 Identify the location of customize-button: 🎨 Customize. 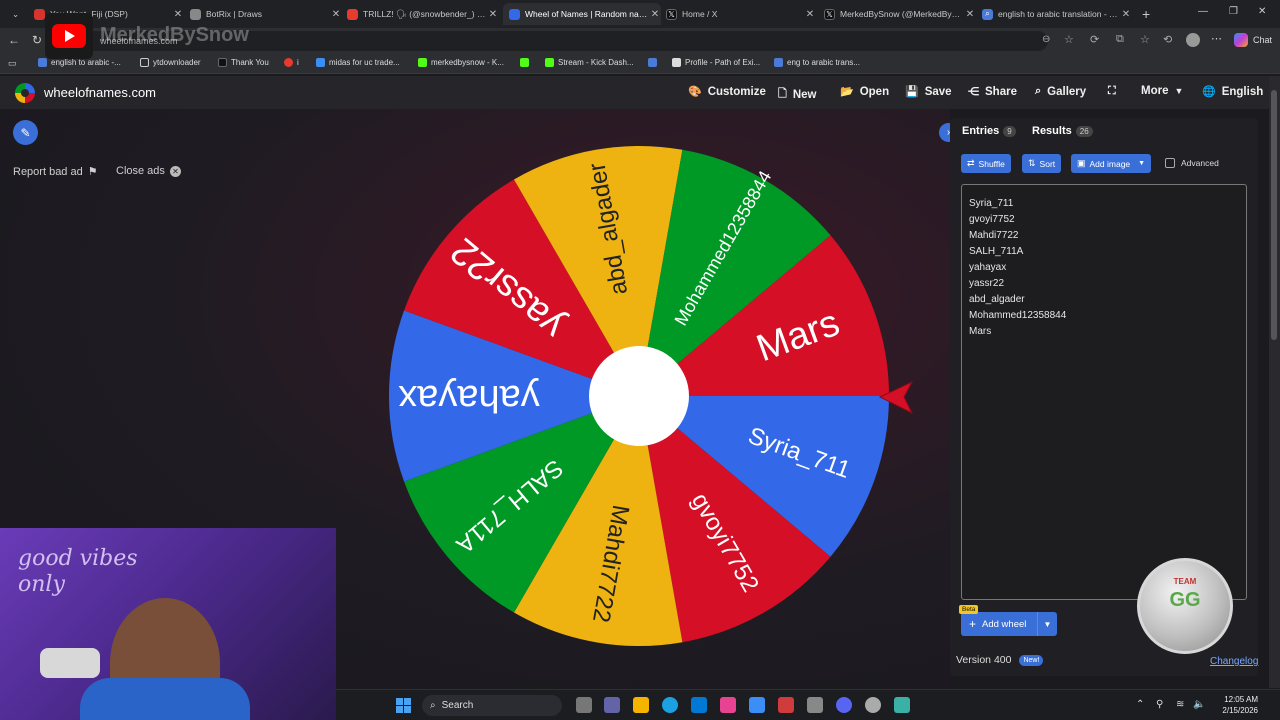
(727, 92).